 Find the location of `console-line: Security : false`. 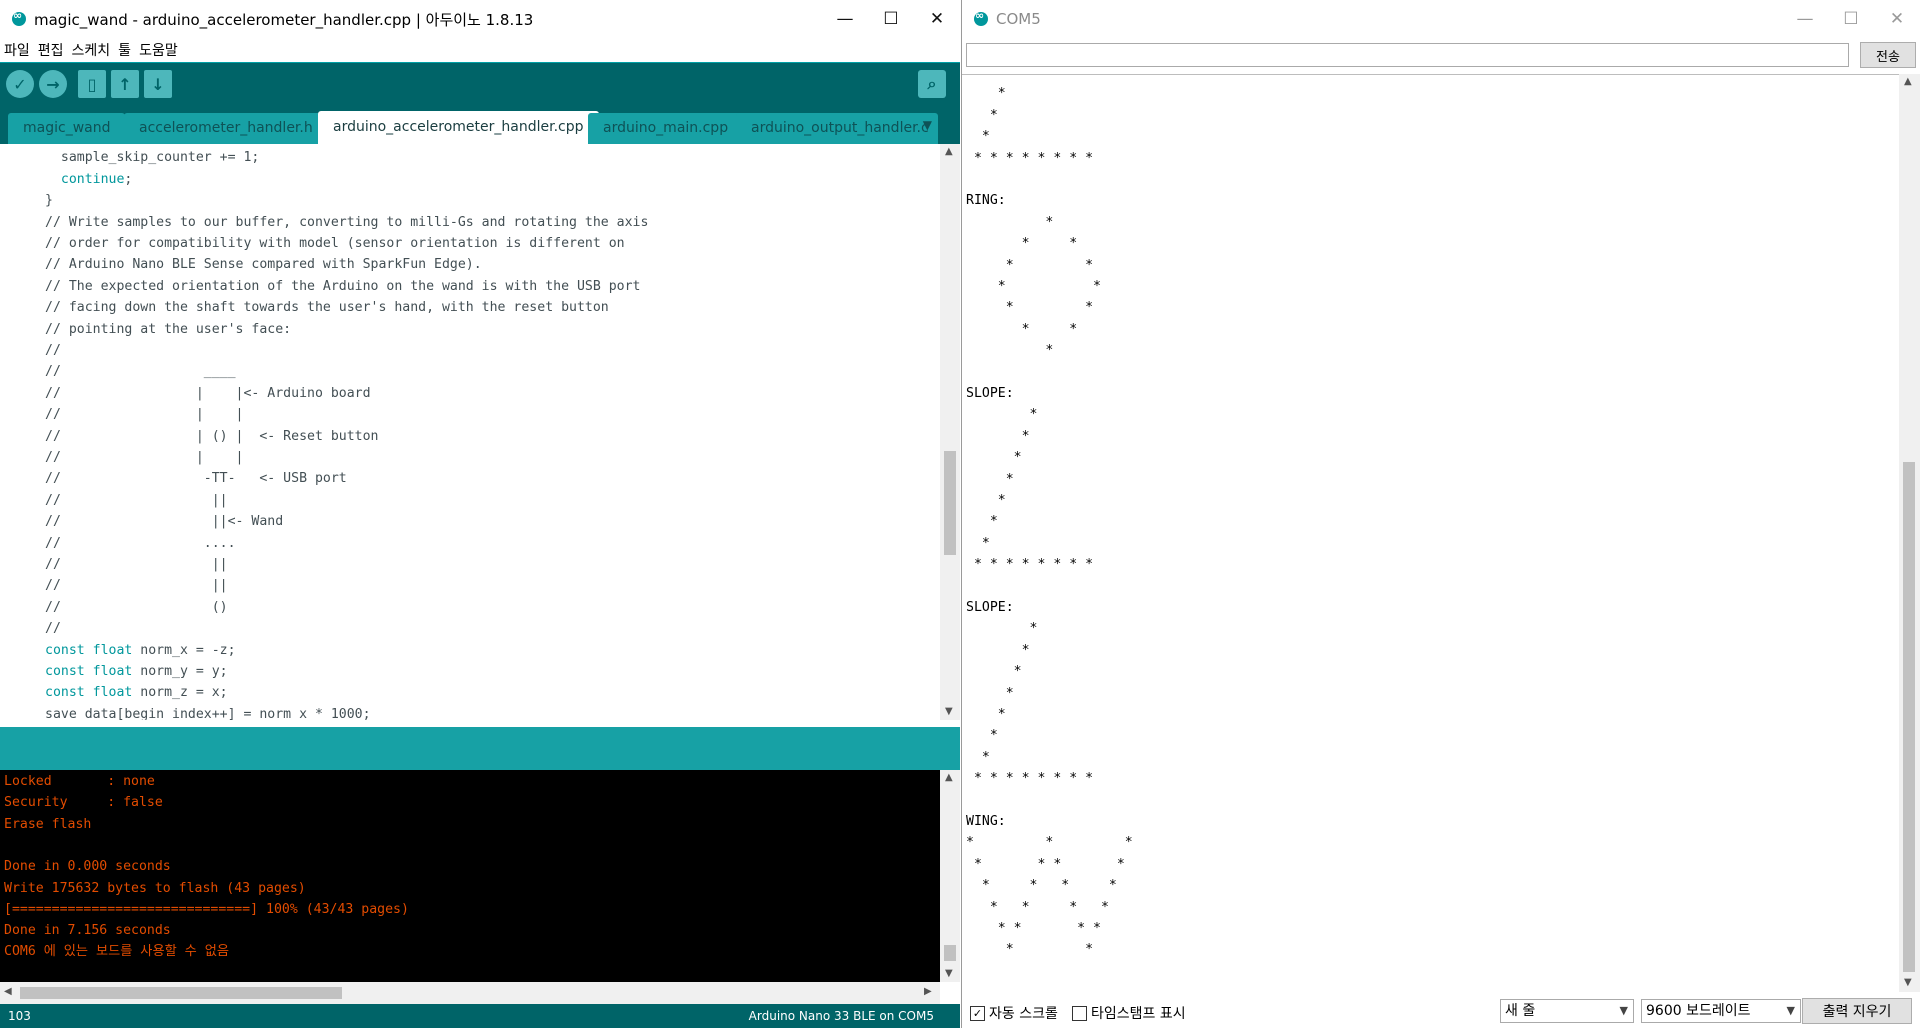

console-line: Security : false is located at coordinates (83, 803).